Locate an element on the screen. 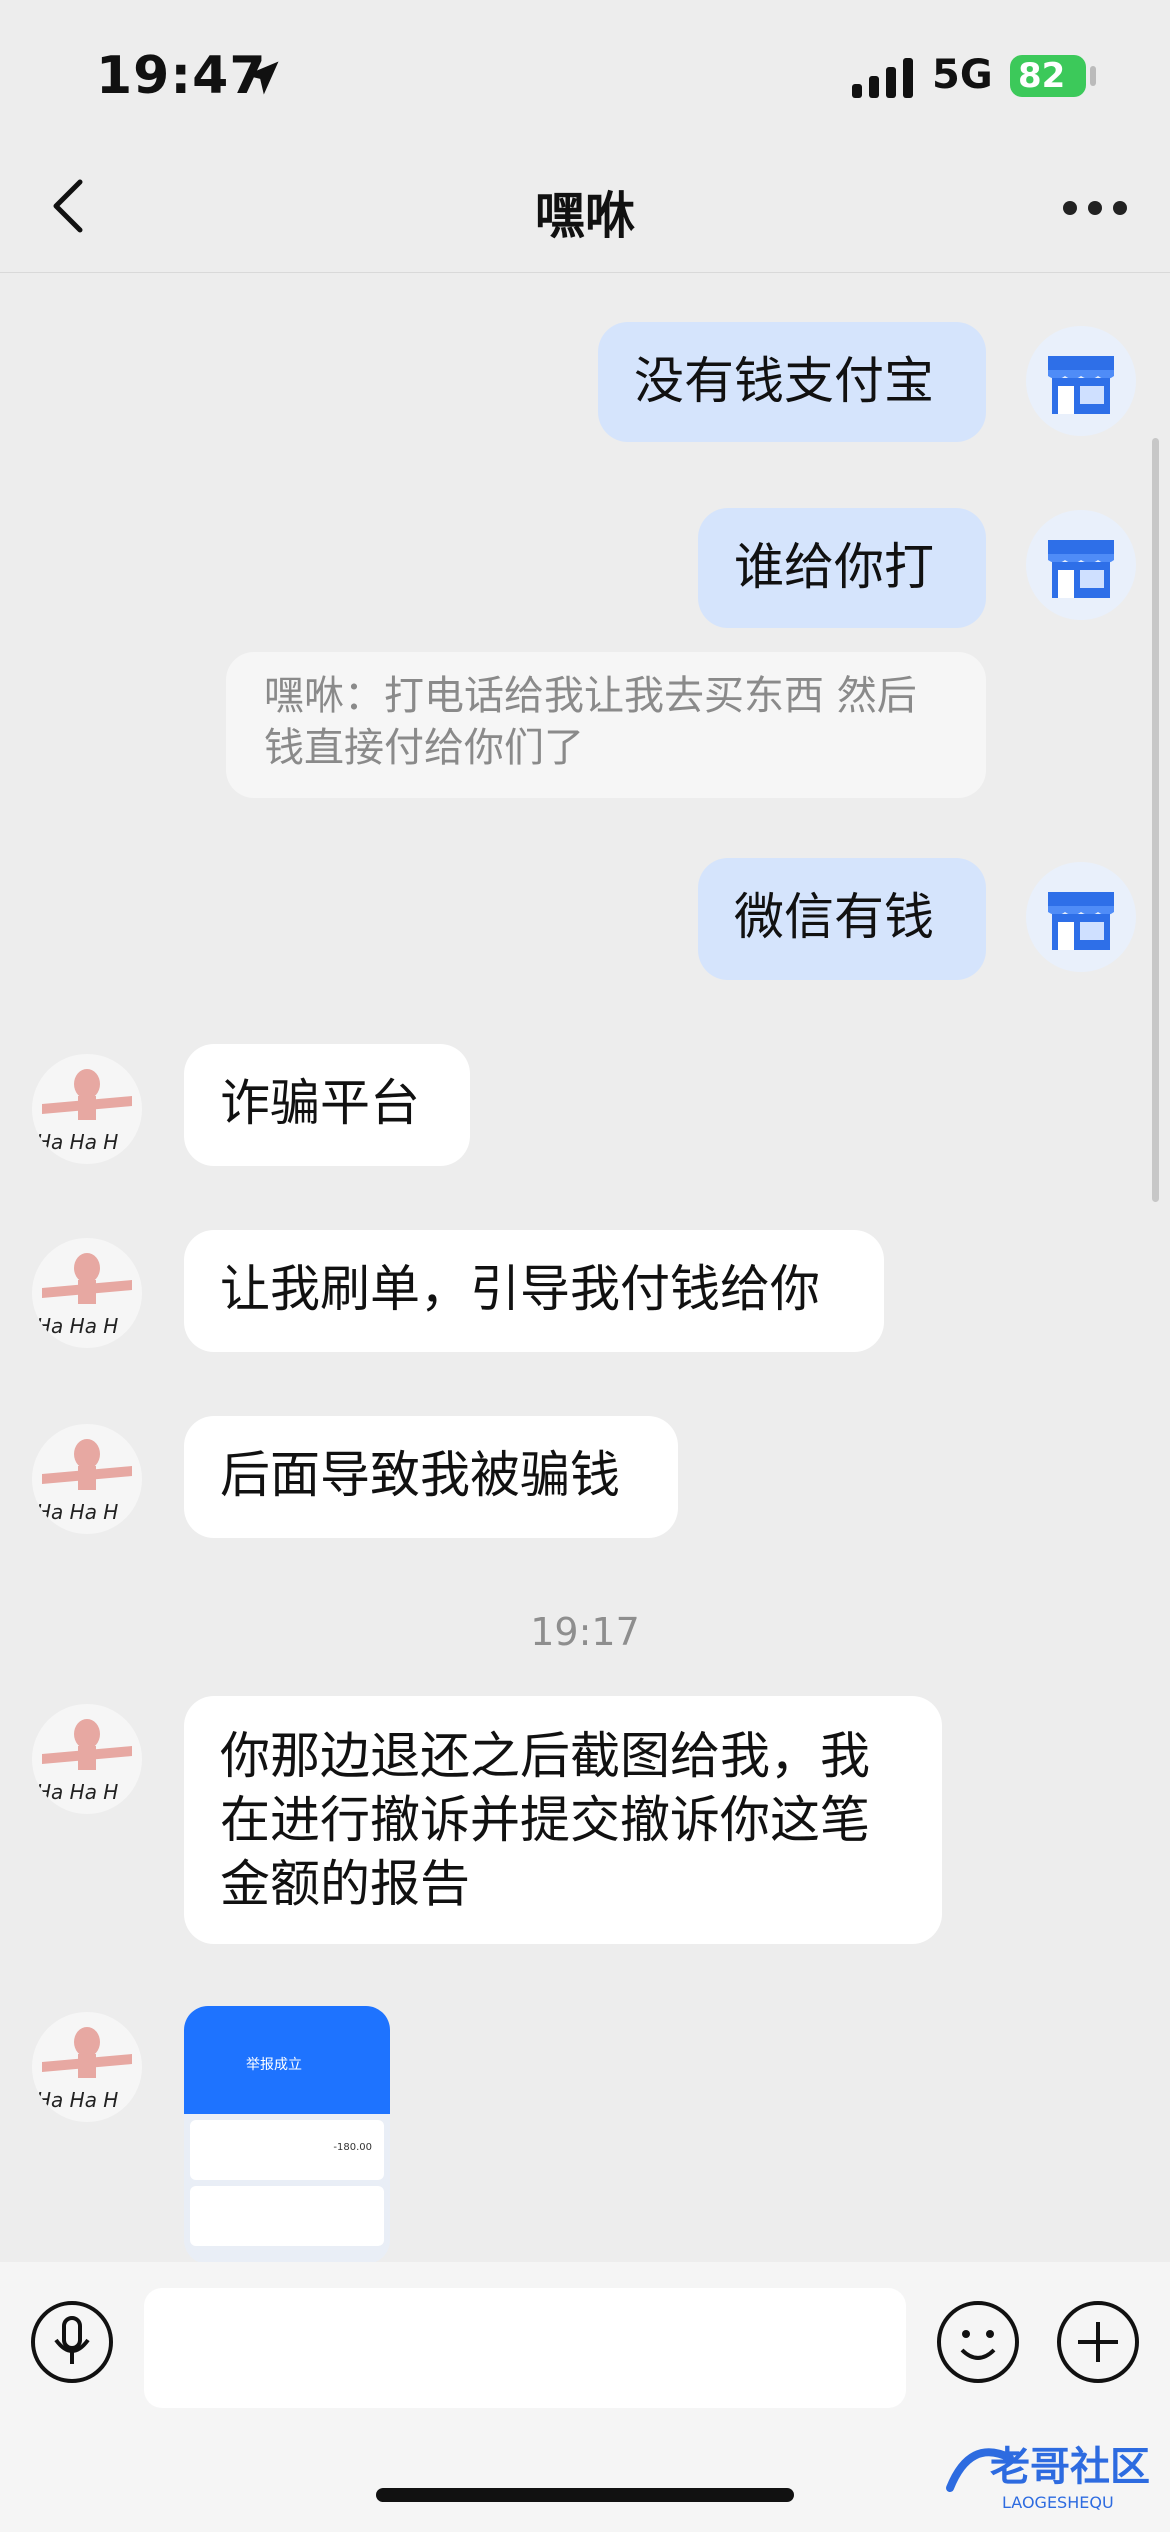 The height and width of the screenshot is (2532, 1170). nav-bar: 嘿咻 is located at coordinates (585, 206).